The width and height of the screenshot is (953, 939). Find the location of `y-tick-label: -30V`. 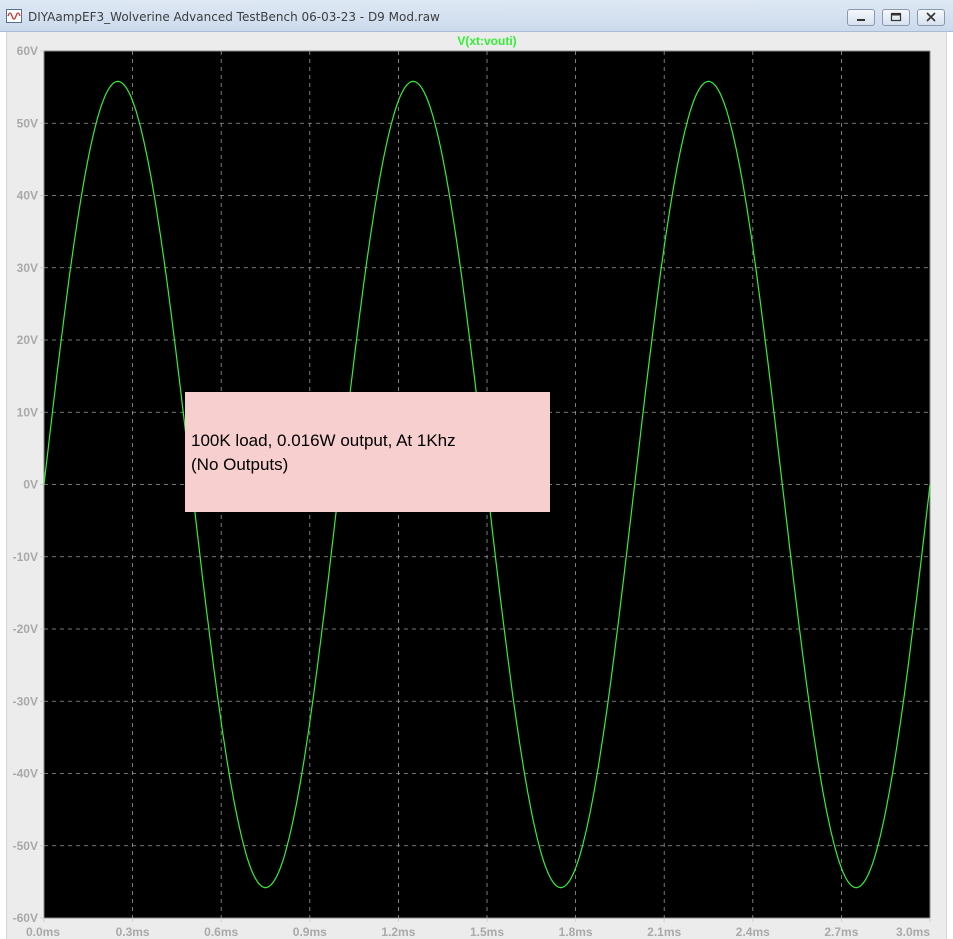

y-tick-label: -30V is located at coordinates (25, 701).